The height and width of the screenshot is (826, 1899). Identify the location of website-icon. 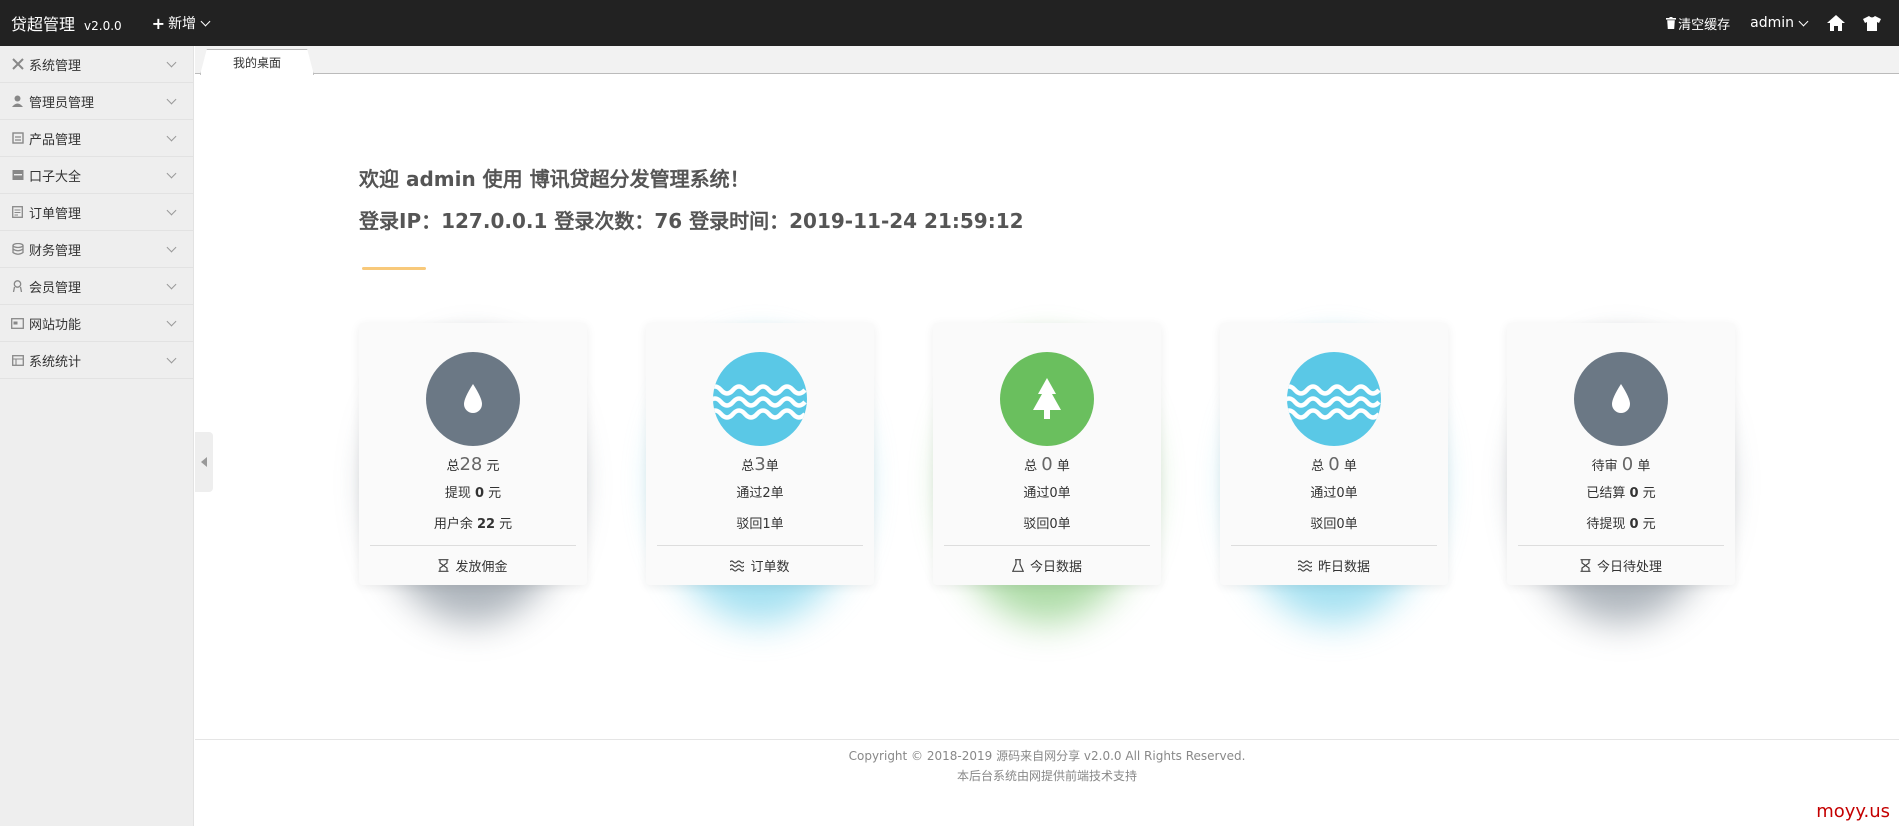
(17, 323).